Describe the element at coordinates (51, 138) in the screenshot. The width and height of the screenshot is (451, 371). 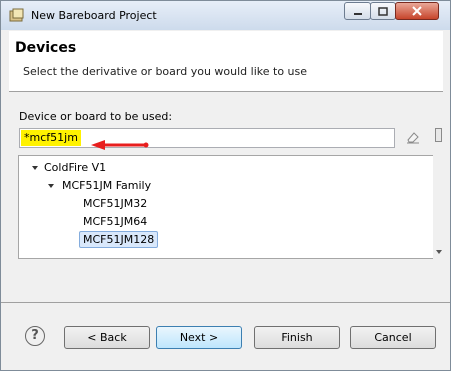
I see `device-search-value: *mcf51jm` at that location.